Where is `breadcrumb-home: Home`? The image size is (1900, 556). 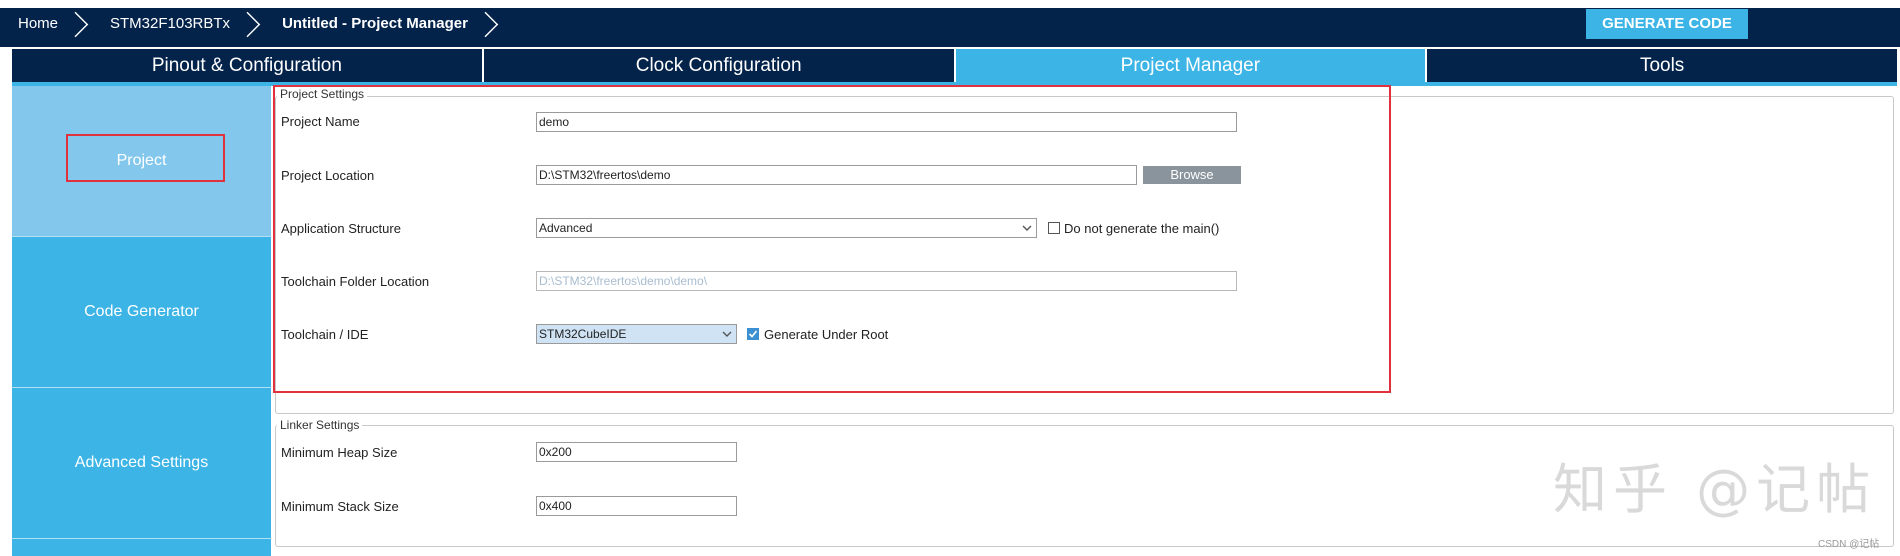
breadcrumb-home: Home is located at coordinates (46, 23).